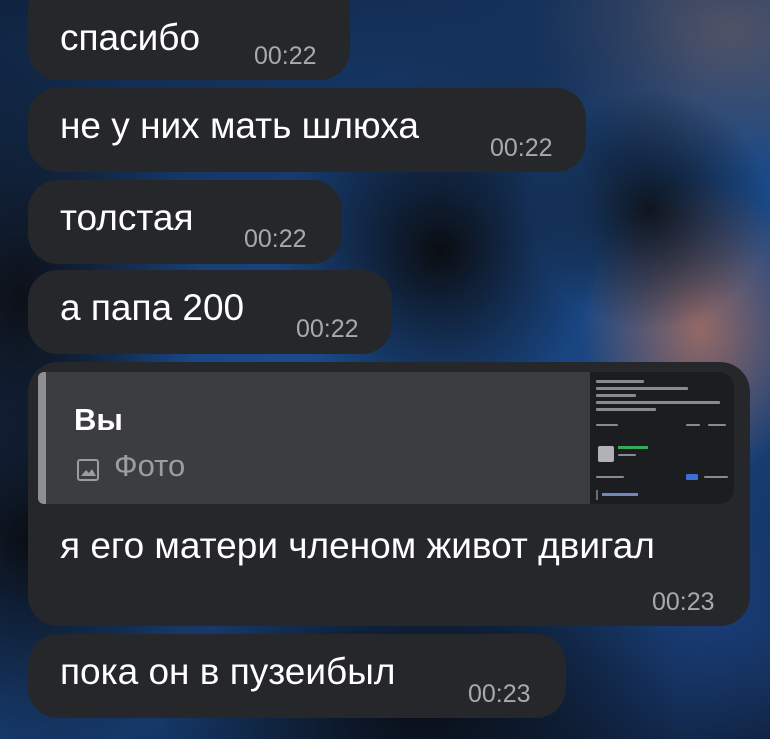  I want to click on message-text: а папа 200, so click(152, 307).